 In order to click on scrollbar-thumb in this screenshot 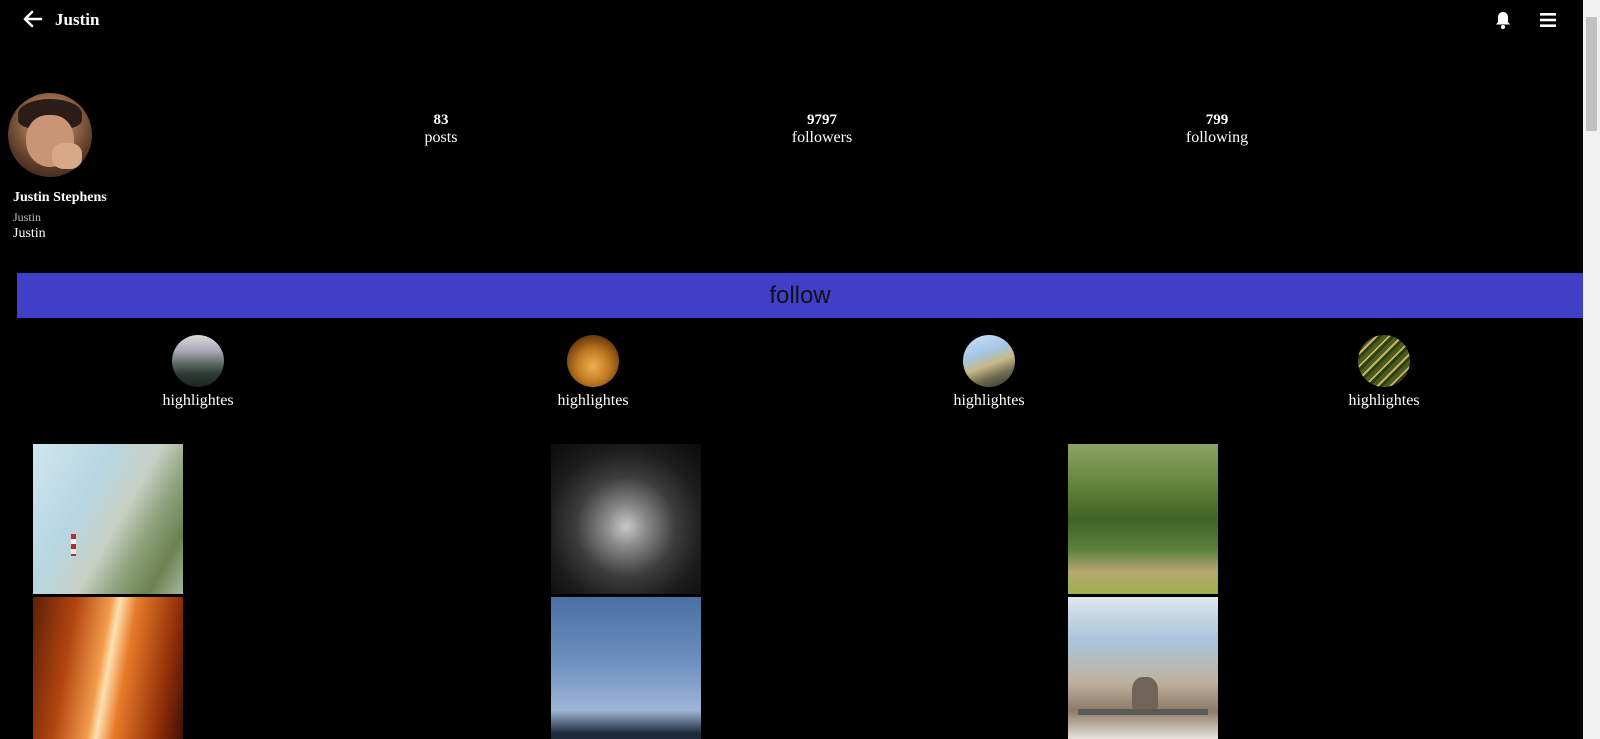, I will do `click(1591, 74)`.